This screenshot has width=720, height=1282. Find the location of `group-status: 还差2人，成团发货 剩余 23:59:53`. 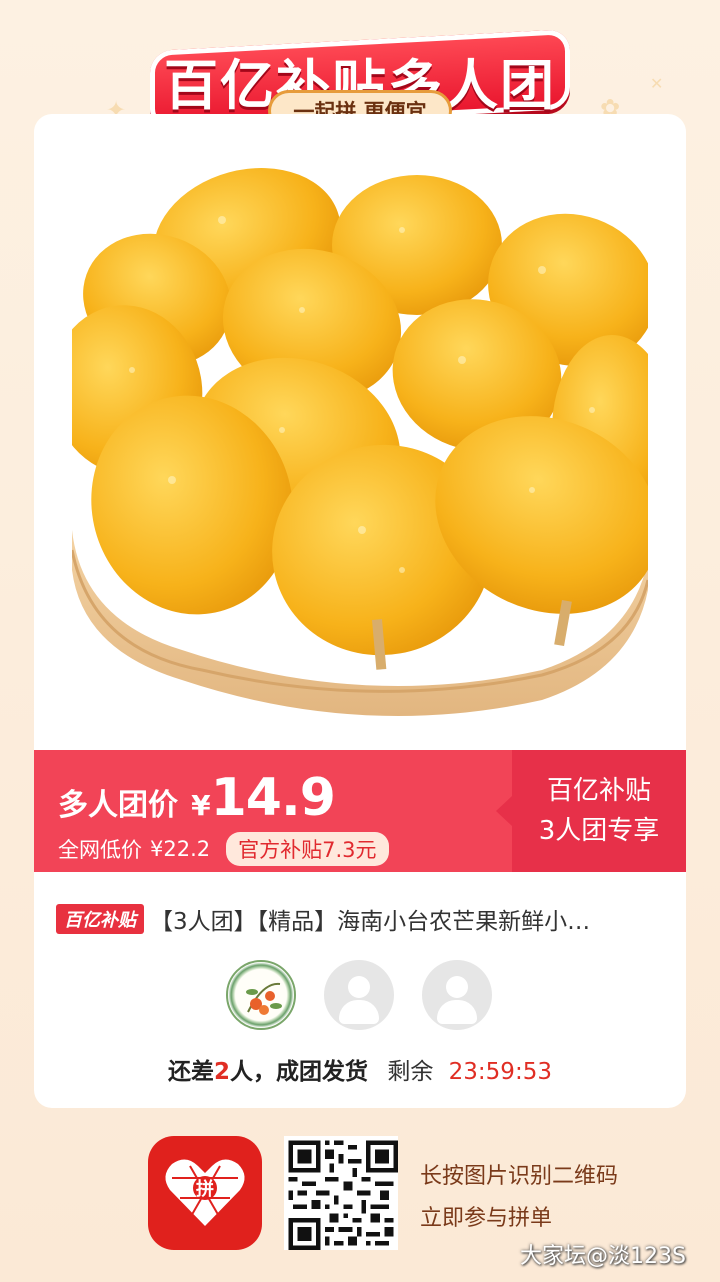

group-status: 还差2人，成团发货 剩余 23:59:53 is located at coordinates (360, 1069).